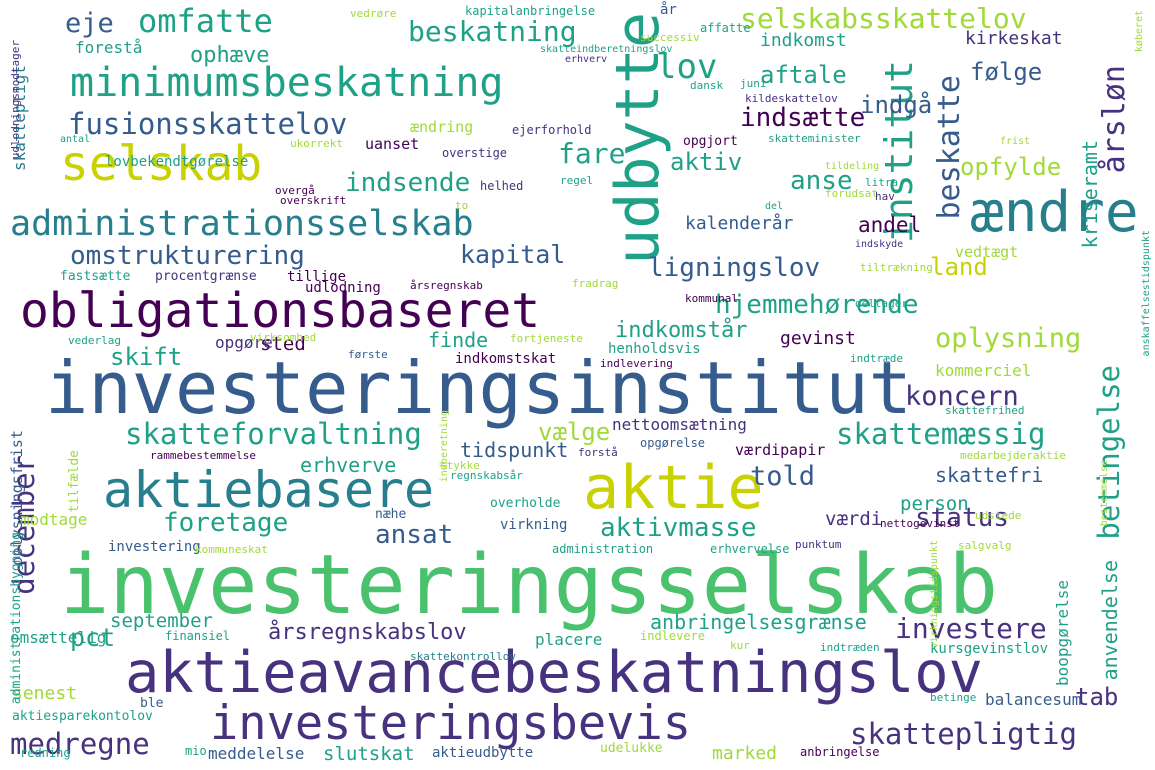  I want to click on cloud-word: valg, so click(998, 545).